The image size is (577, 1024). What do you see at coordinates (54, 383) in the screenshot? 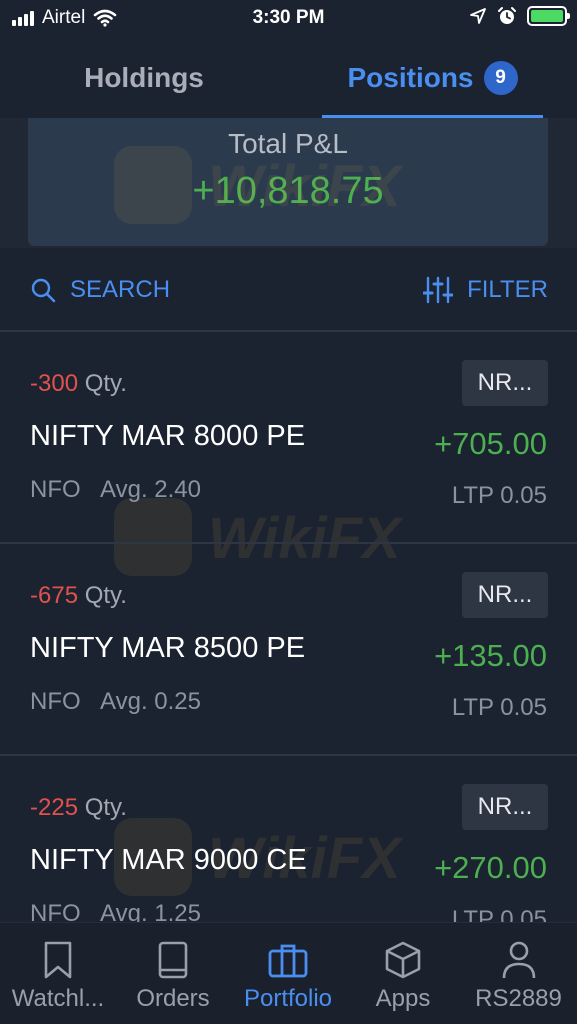
I see `qty-value: -300` at bounding box center [54, 383].